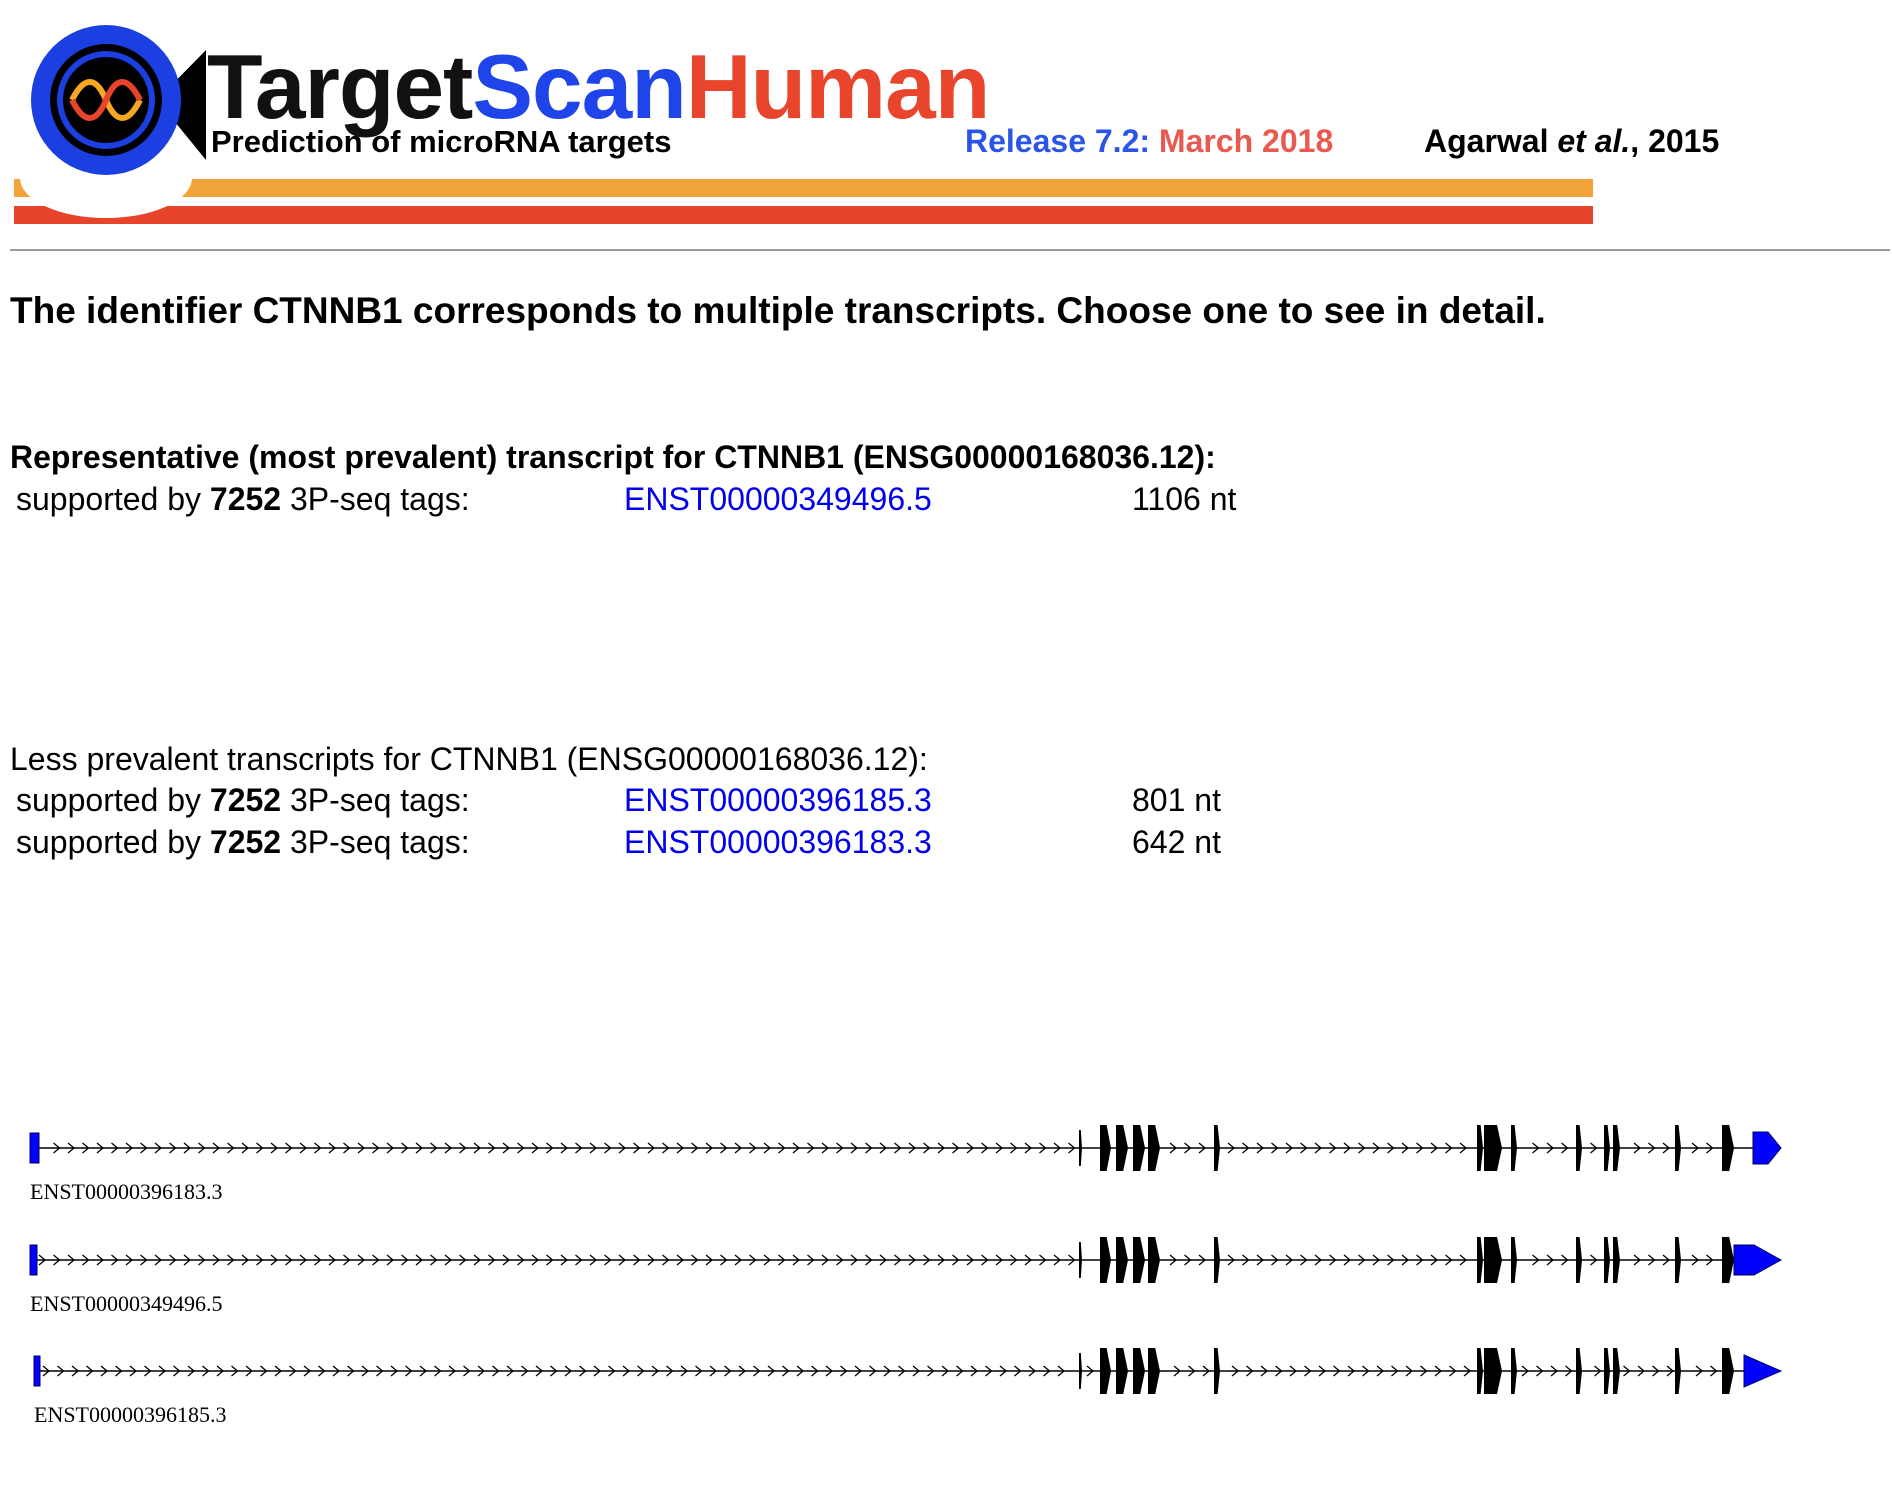  I want to click on citation-year: , 2015, so click(1675, 141).